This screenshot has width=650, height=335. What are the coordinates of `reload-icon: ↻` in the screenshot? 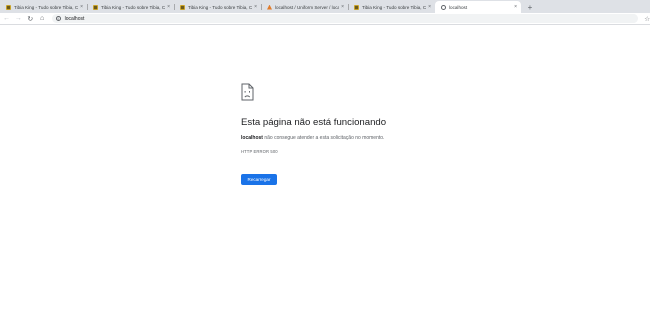 It's located at (30, 18).